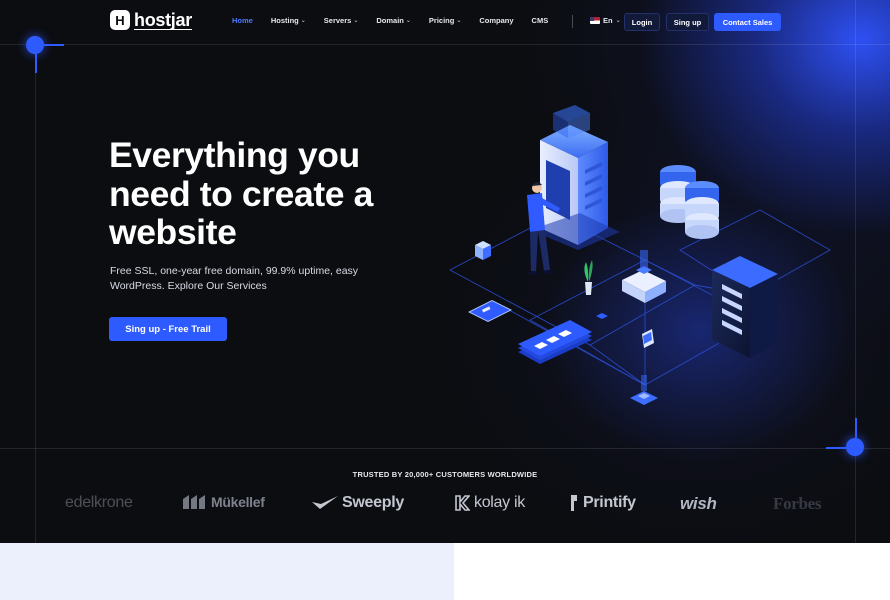  Describe the element at coordinates (797, 503) in the screenshot. I see `brand-name: Forbes` at that location.